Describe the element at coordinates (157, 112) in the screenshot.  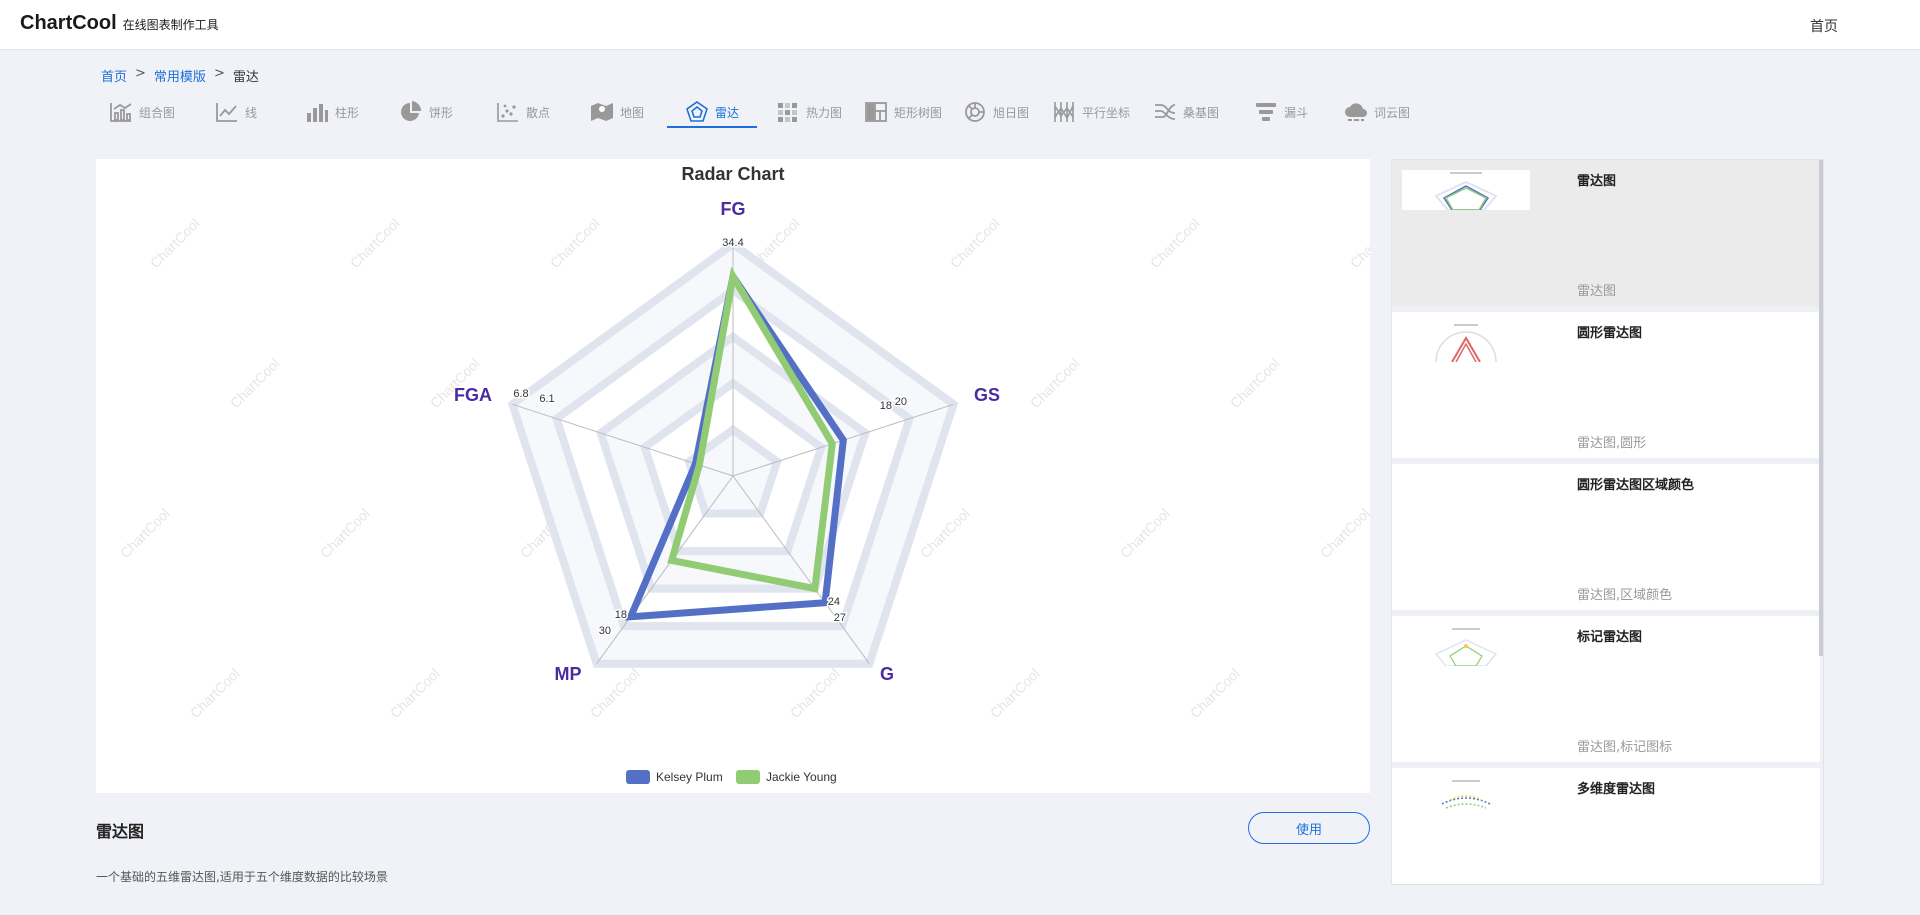
I see `tab-label: 组合图` at that location.